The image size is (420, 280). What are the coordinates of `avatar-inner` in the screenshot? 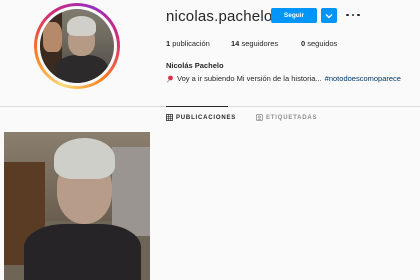 It's located at (77, 46).